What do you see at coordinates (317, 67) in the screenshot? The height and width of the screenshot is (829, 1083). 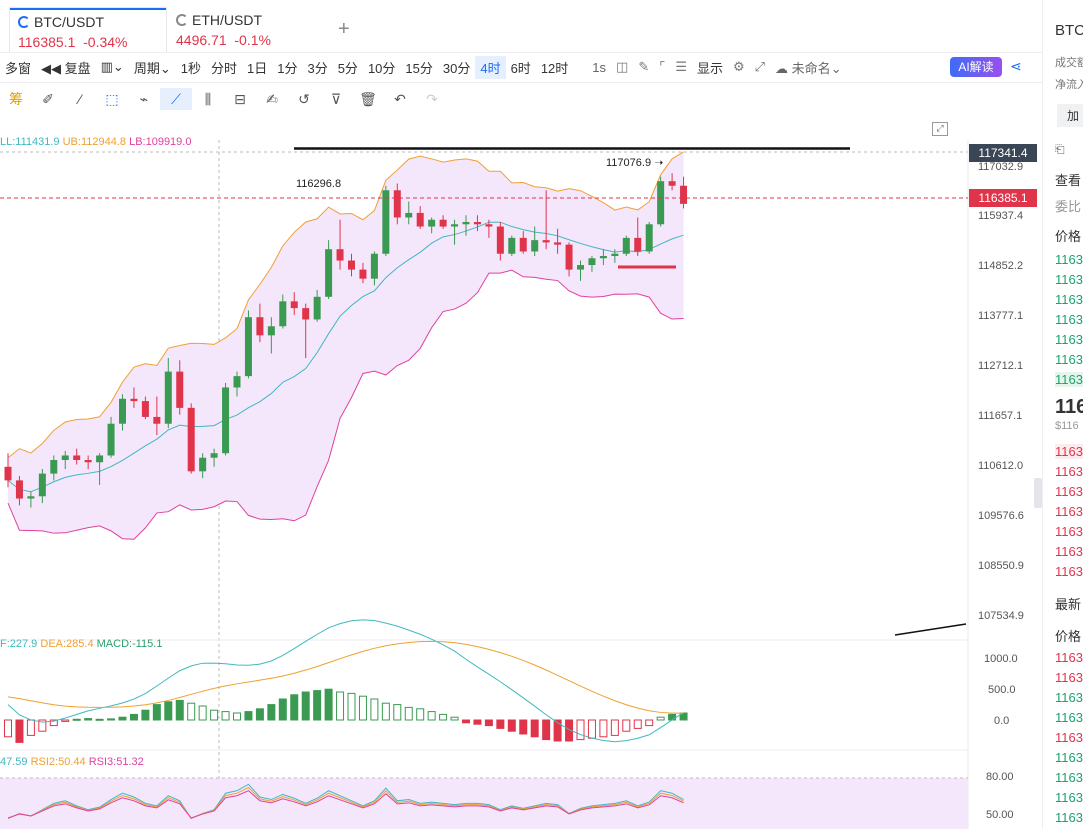 I see `interval-3m: 3分` at bounding box center [317, 67].